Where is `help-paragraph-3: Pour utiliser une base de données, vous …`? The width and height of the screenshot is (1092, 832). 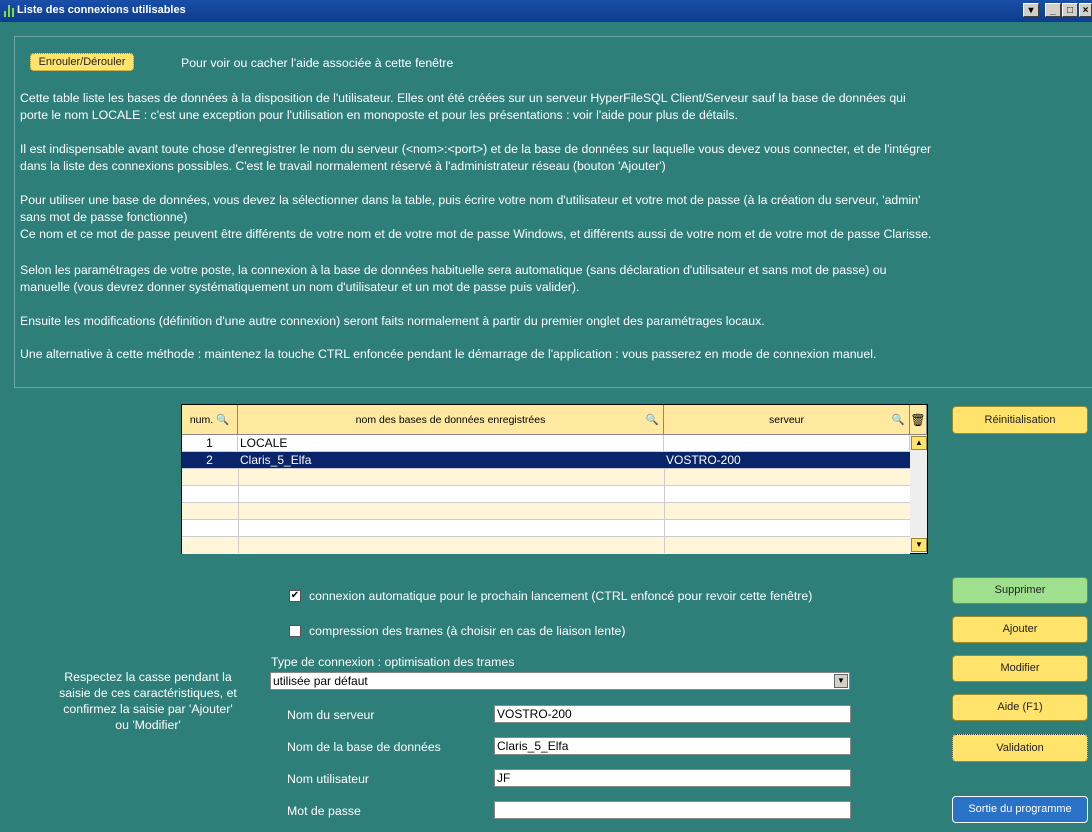
help-paragraph-3: Pour utiliser une base de données, vous … is located at coordinates (476, 217).